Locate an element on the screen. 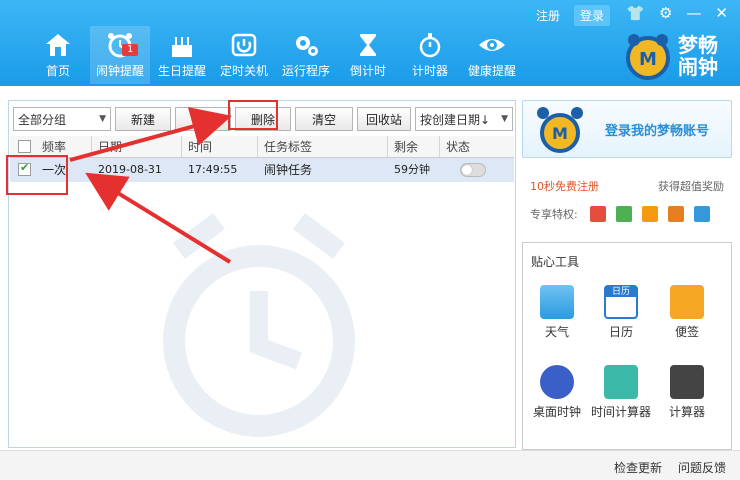 This screenshot has height=480, width=740. register-link: 注册 is located at coordinates (548, 15).